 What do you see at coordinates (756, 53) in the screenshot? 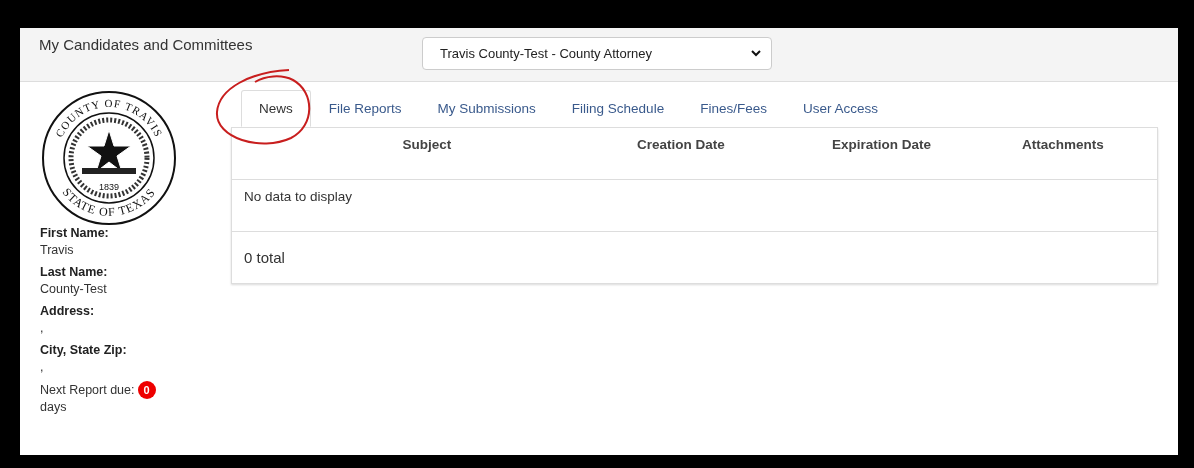
I see `chevron-down-icon` at bounding box center [756, 53].